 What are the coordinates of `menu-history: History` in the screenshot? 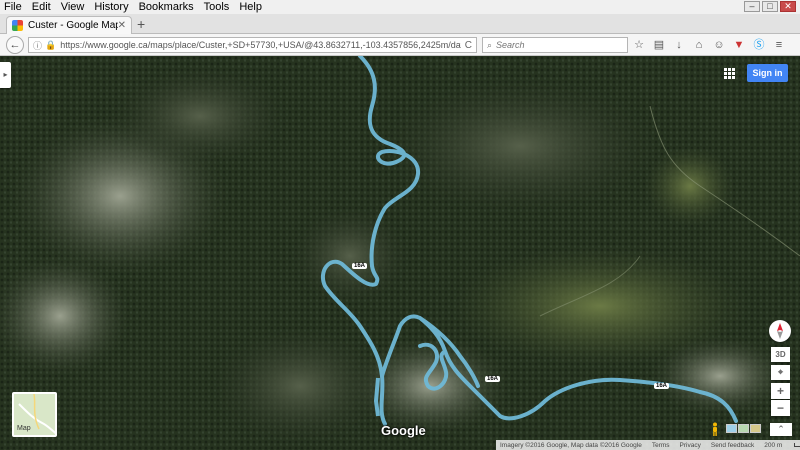 It's located at (111, 7).